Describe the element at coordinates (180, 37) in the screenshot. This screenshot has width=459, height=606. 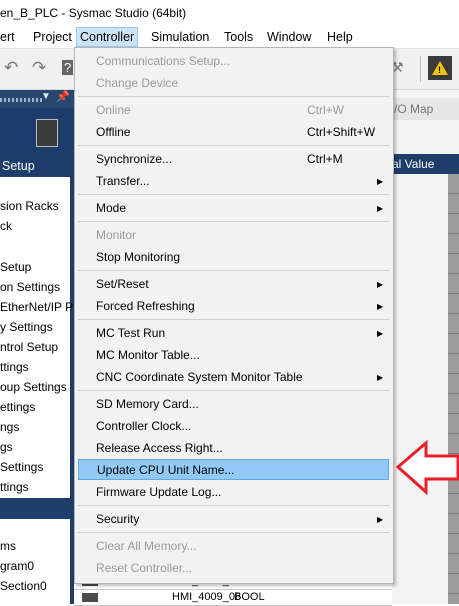
I see `menu-simulation: Simulation` at that location.